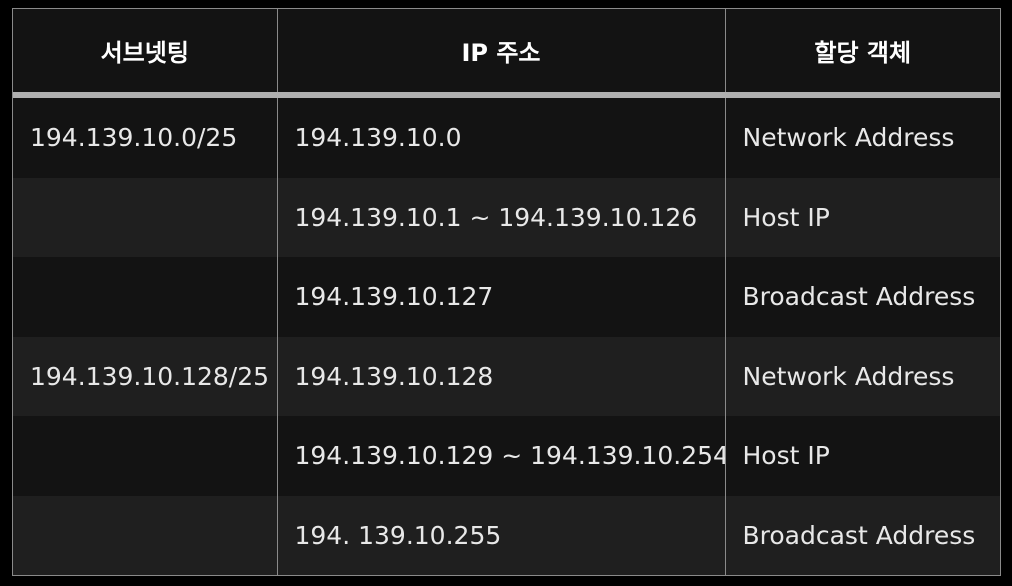 This screenshot has width=1012, height=586. What do you see at coordinates (145, 53) in the screenshot?
I see `header-subnetting: 서브넷팅` at bounding box center [145, 53].